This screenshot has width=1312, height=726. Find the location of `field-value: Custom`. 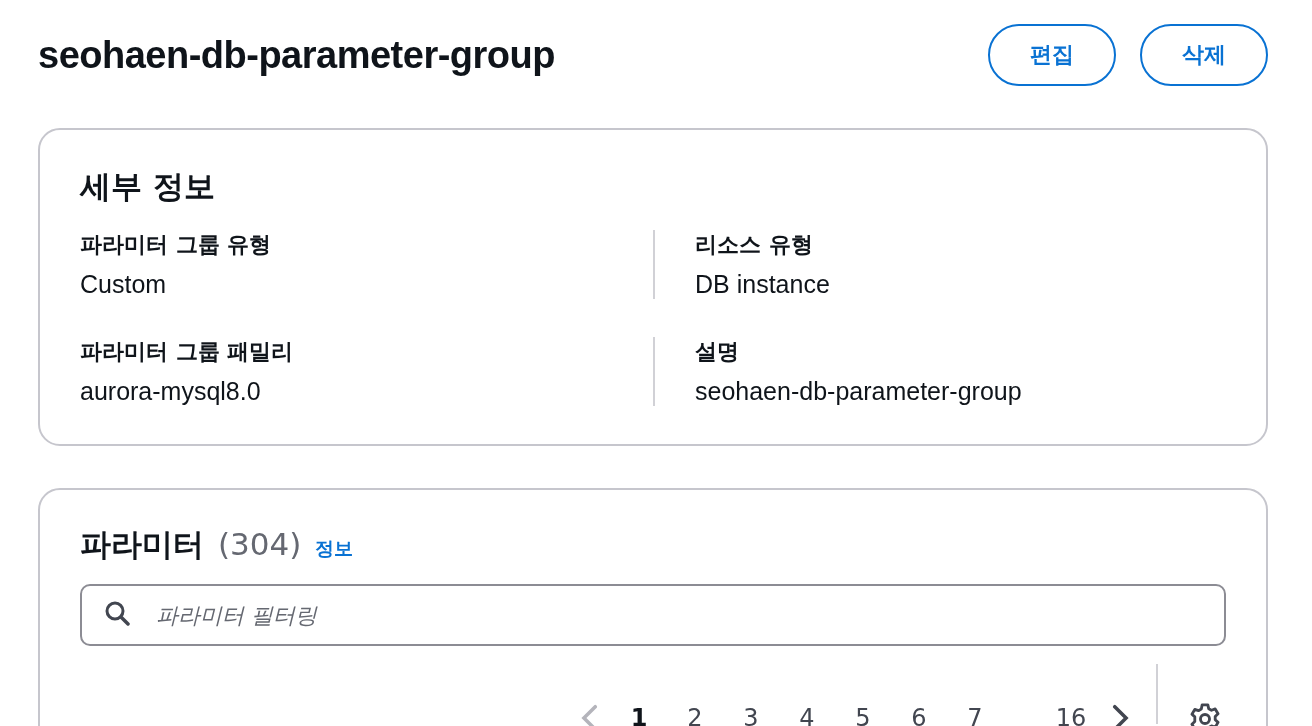

field-value: Custom is located at coordinates (124, 284).